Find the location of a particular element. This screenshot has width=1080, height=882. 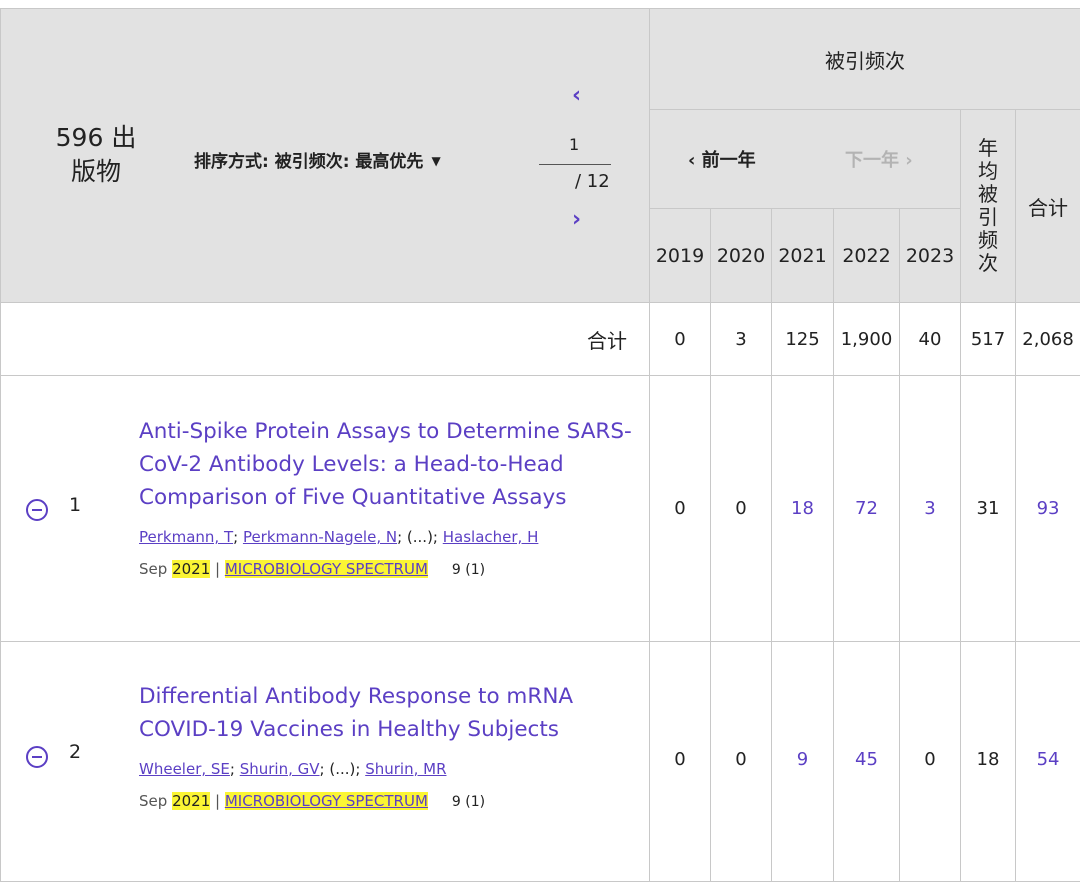

total-avg-cell: 517 is located at coordinates (988, 339).